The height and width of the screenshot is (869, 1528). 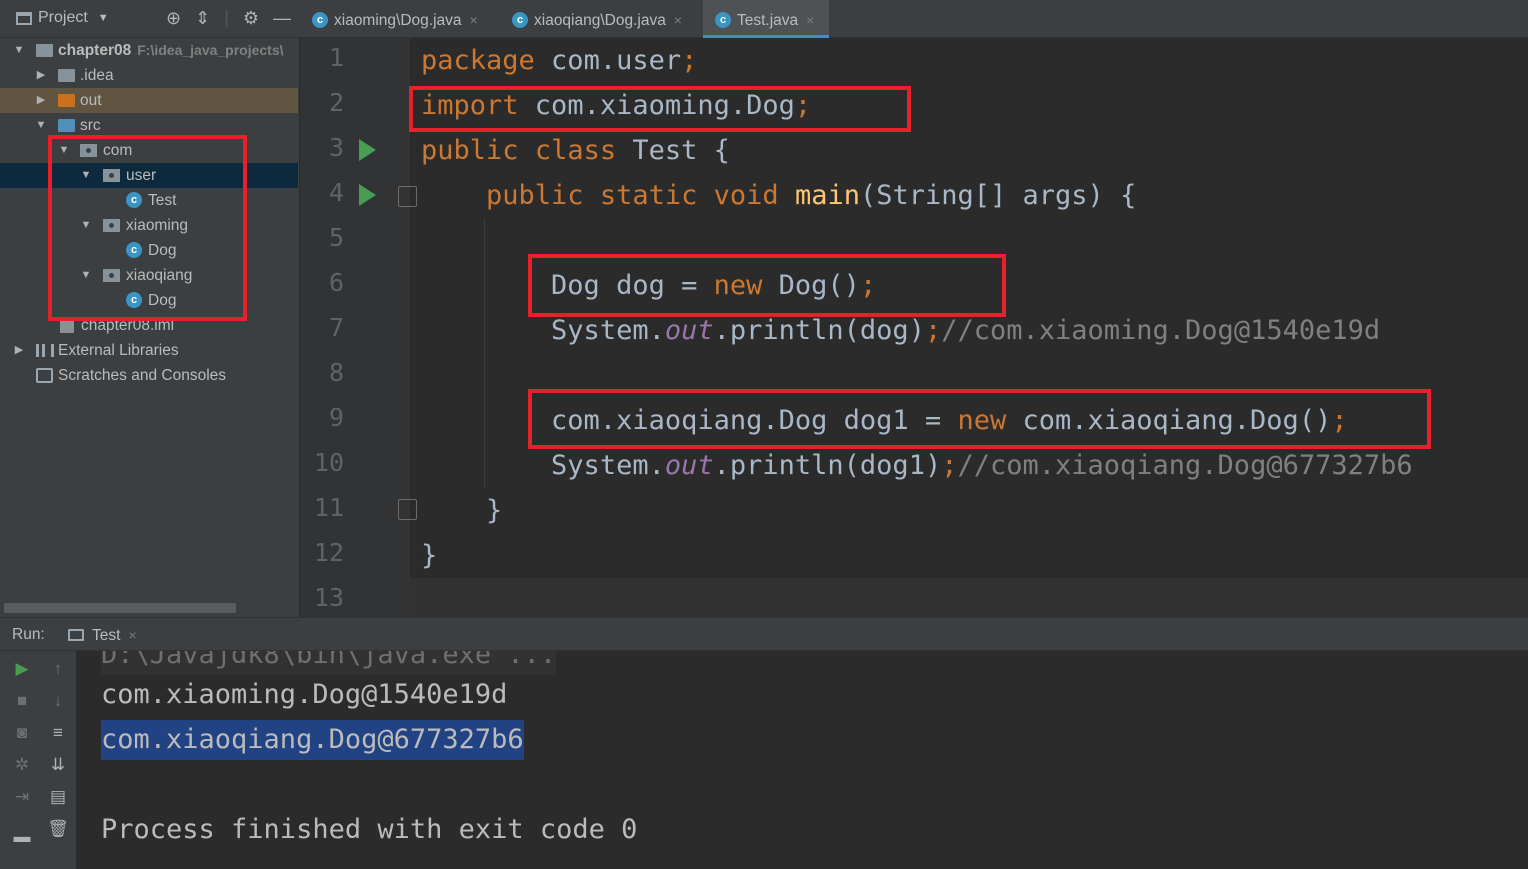 I want to click on tree-item-scratches: Scratches and Consoles, so click(x=149, y=375).